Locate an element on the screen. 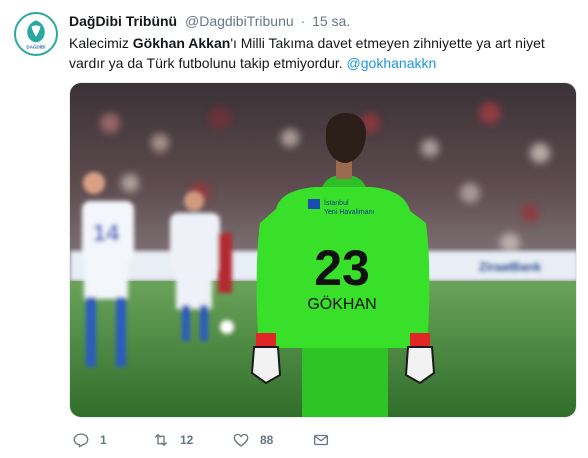 The width and height of the screenshot is (588, 458). direct-message-button is located at coordinates (321, 440).